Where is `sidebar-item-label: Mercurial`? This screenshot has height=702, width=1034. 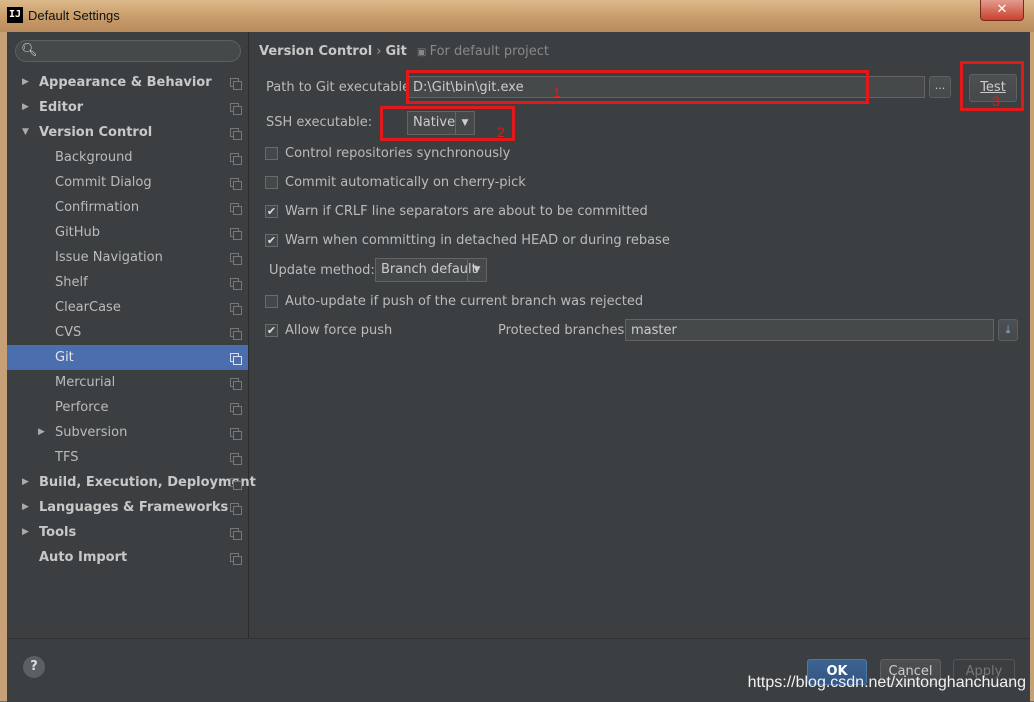
sidebar-item-label: Mercurial is located at coordinates (85, 382).